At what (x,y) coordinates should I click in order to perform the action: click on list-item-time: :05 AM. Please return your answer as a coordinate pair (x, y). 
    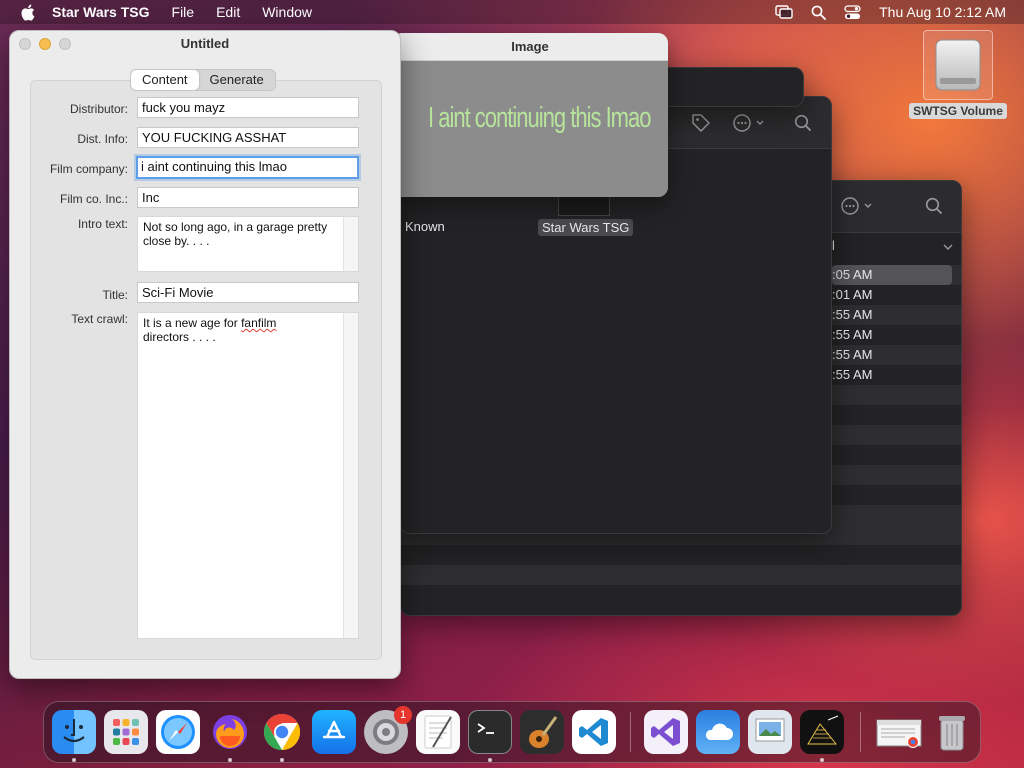
    Looking at the image, I should click on (892, 275).